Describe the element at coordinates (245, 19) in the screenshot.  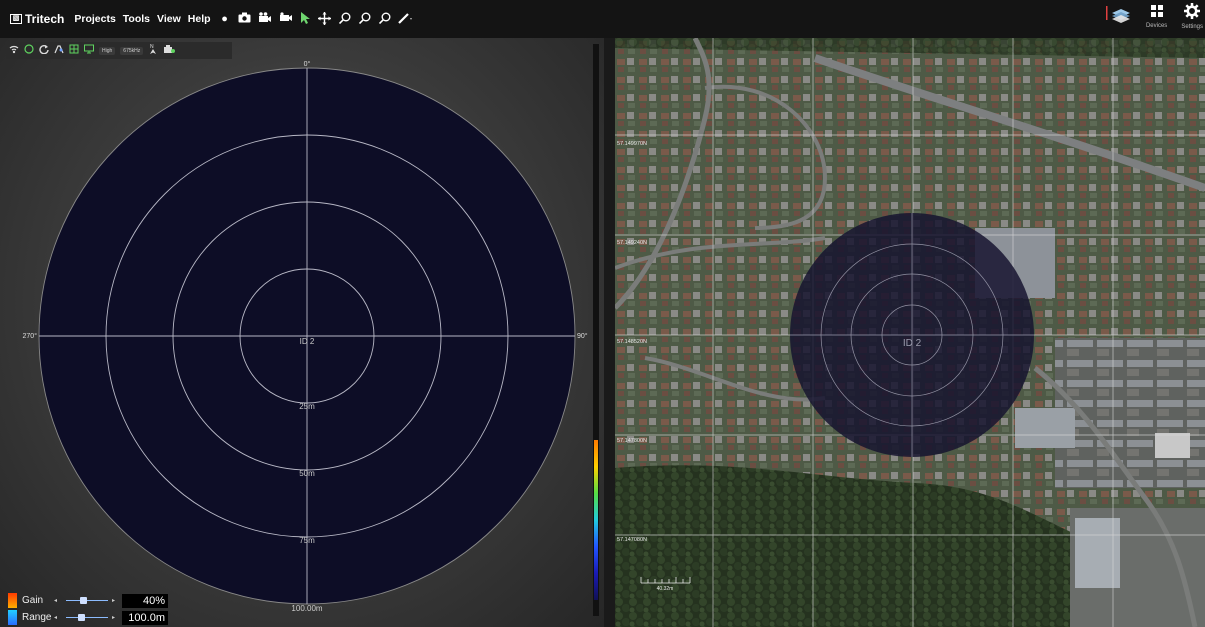
I see `camera-icon` at that location.